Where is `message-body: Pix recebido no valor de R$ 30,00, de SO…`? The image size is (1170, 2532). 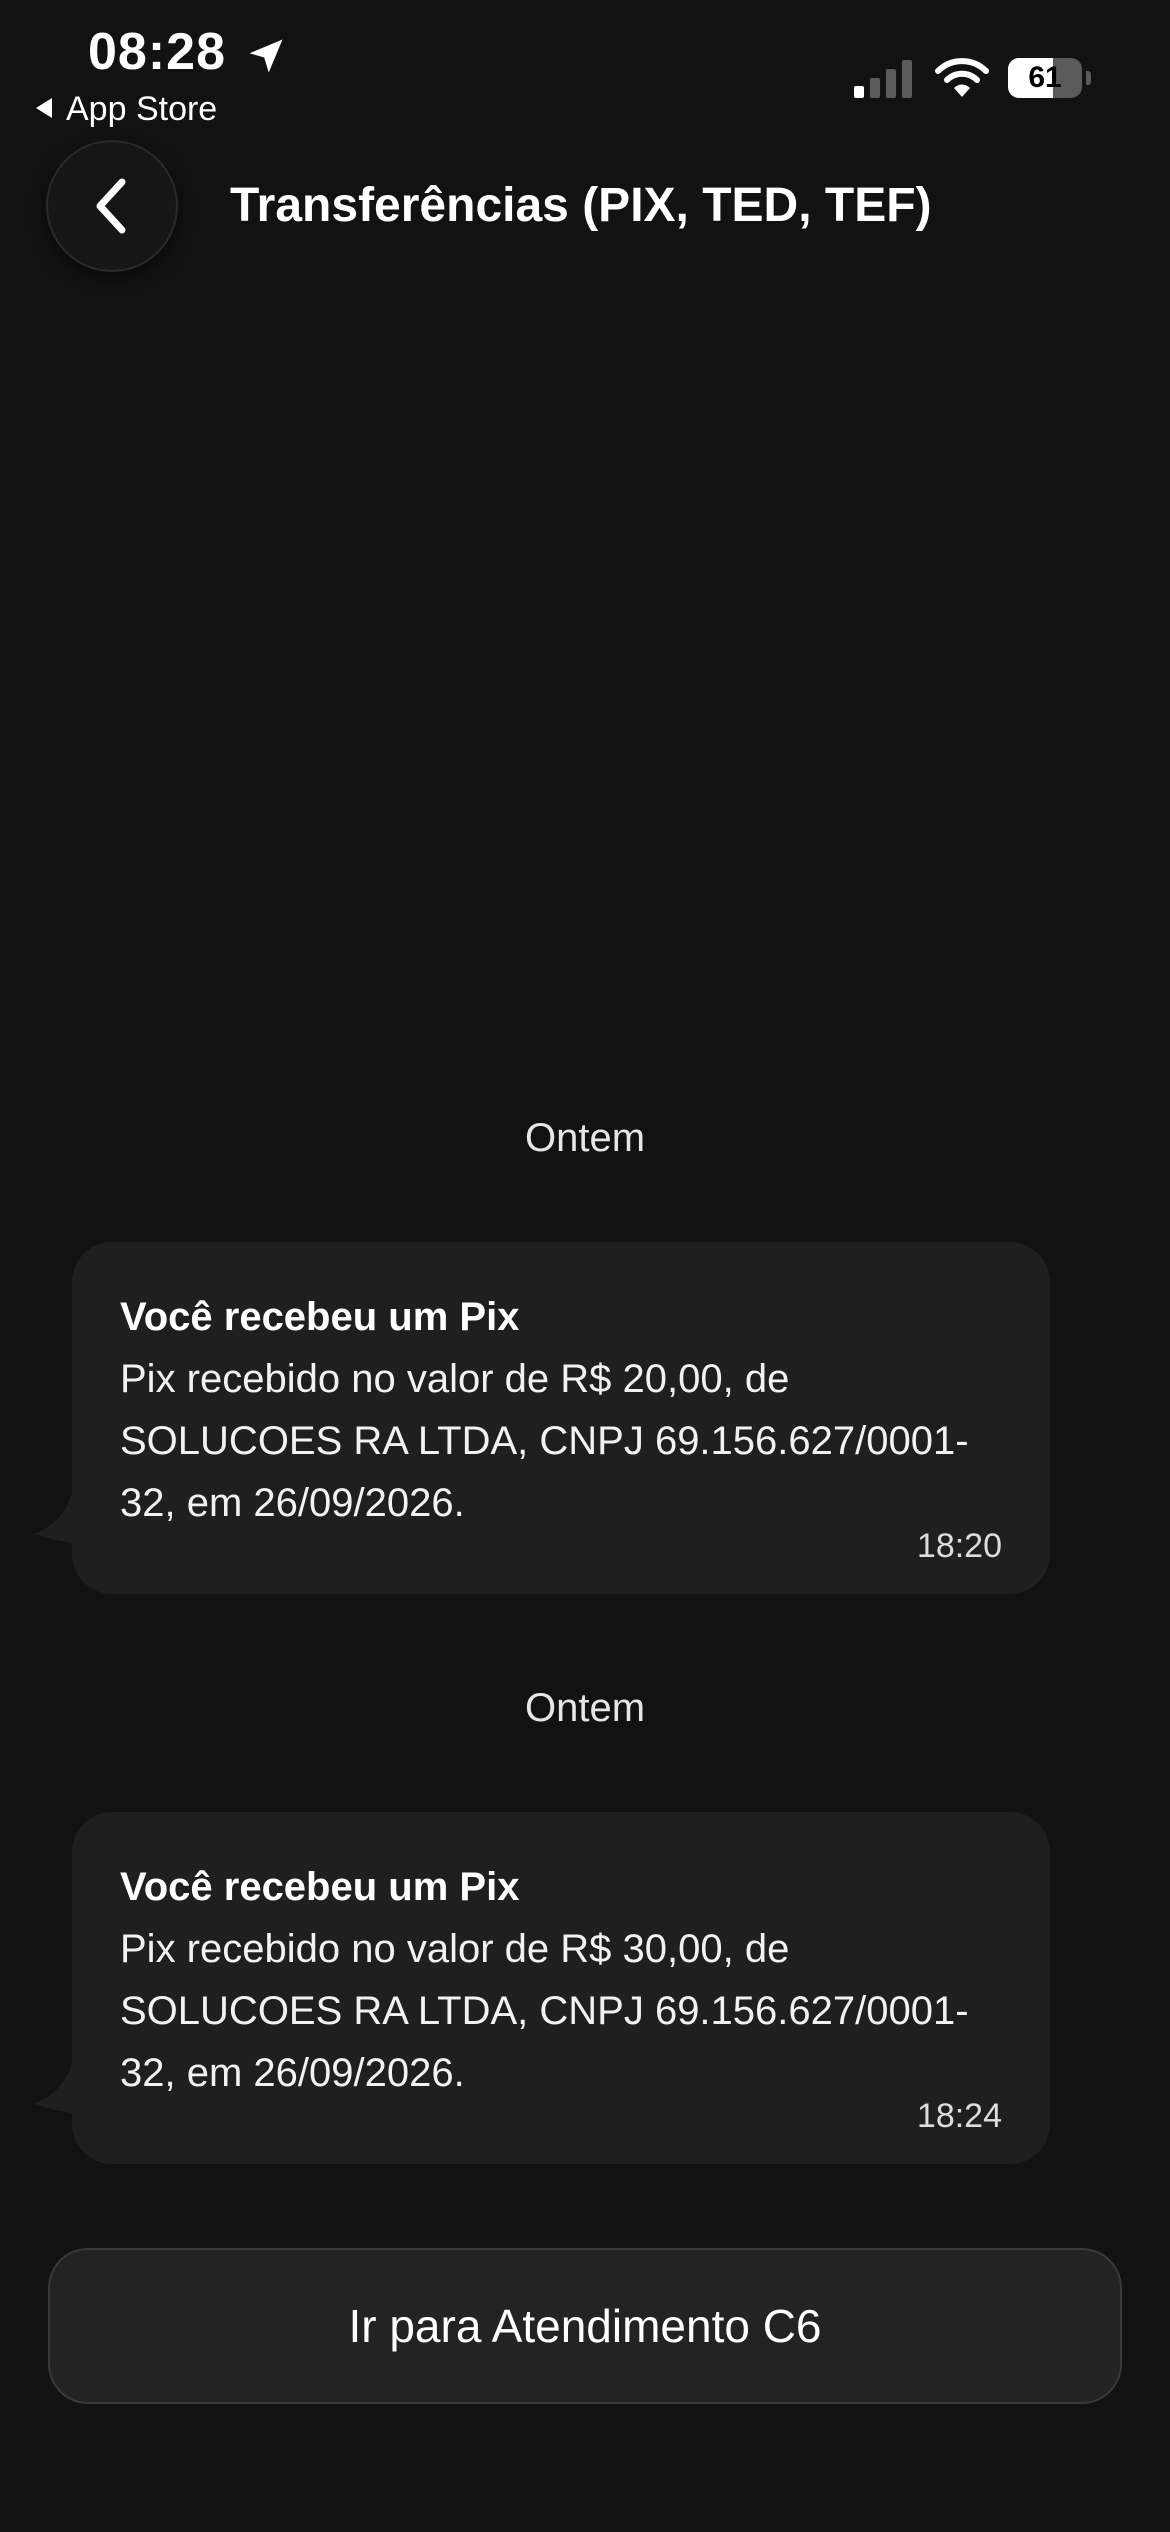
message-body: Pix recebido no valor de R$ 30,00, de SO… is located at coordinates (544, 2011).